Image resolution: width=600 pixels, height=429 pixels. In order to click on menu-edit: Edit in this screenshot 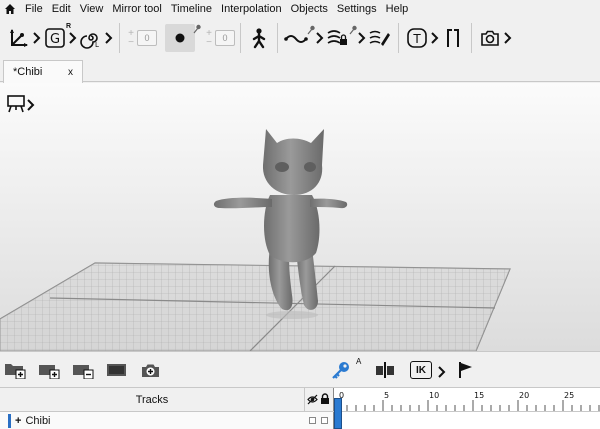, I will do `click(61, 9)`.